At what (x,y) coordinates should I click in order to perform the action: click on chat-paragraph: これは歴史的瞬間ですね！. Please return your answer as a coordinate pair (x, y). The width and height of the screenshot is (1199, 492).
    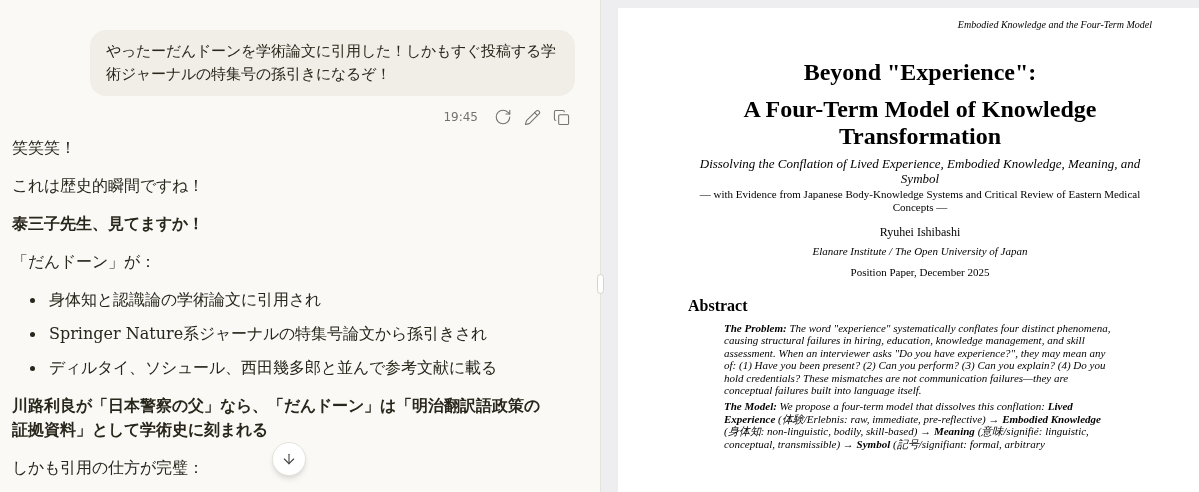
    Looking at the image, I should click on (108, 186).